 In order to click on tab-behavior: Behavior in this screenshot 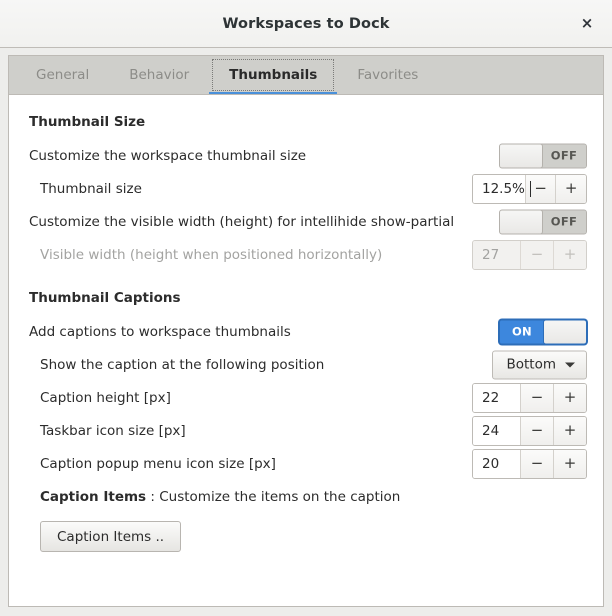, I will do `click(159, 75)`.